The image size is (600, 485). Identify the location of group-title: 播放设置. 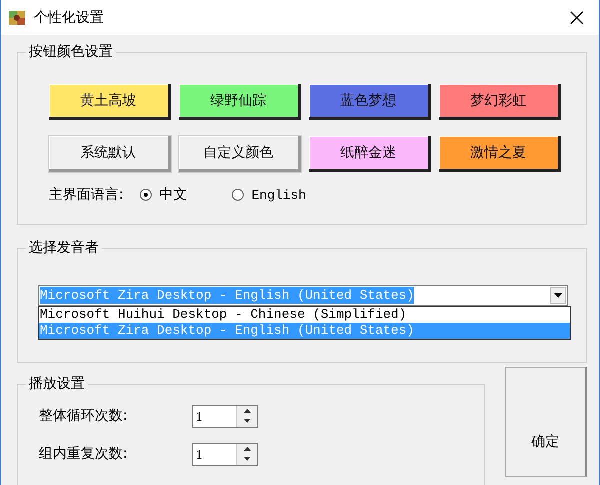
(57, 384).